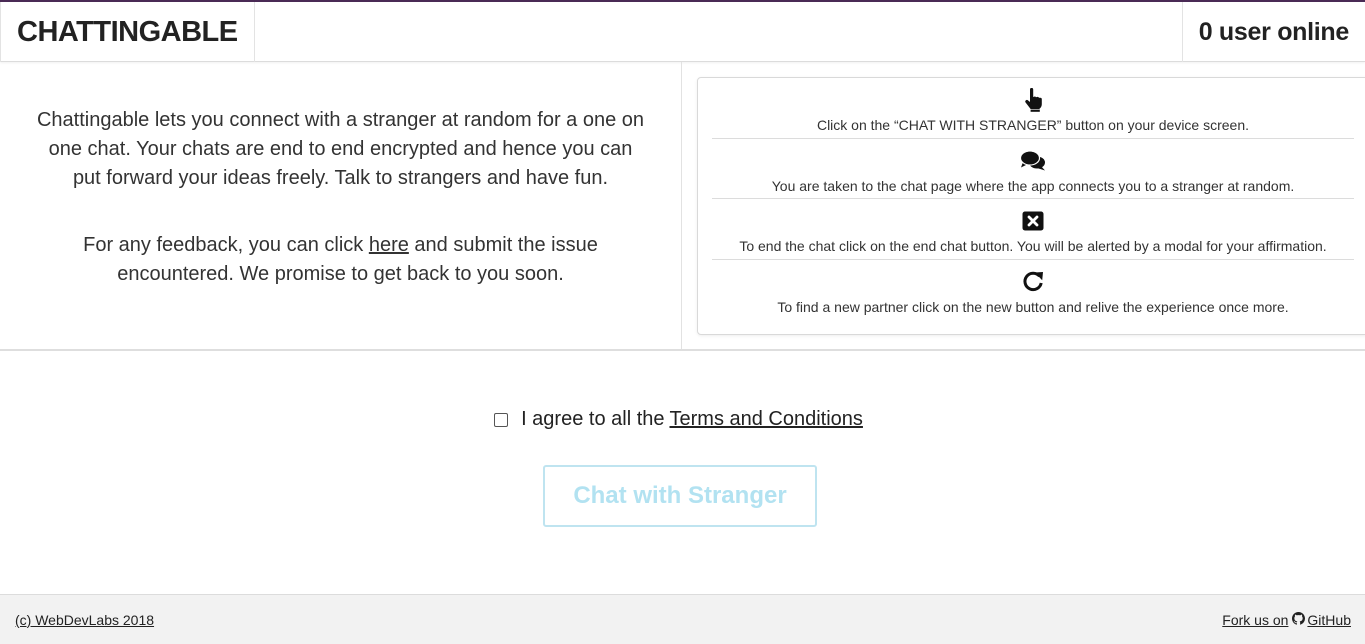 The width and height of the screenshot is (1365, 644). Describe the element at coordinates (389, 245) in the screenshot. I see `feedback-here-link: here` at that location.